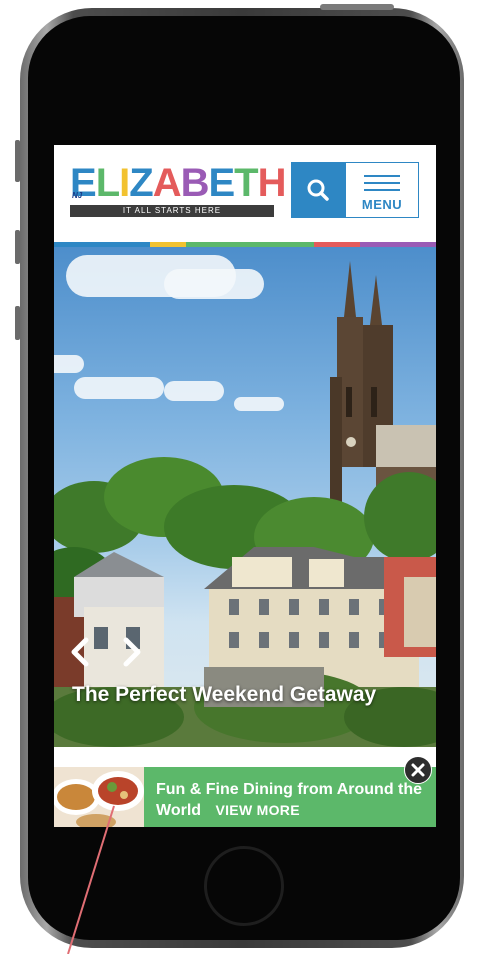  What do you see at coordinates (91, 879) in the screenshot?
I see `annotation-pointer` at bounding box center [91, 879].